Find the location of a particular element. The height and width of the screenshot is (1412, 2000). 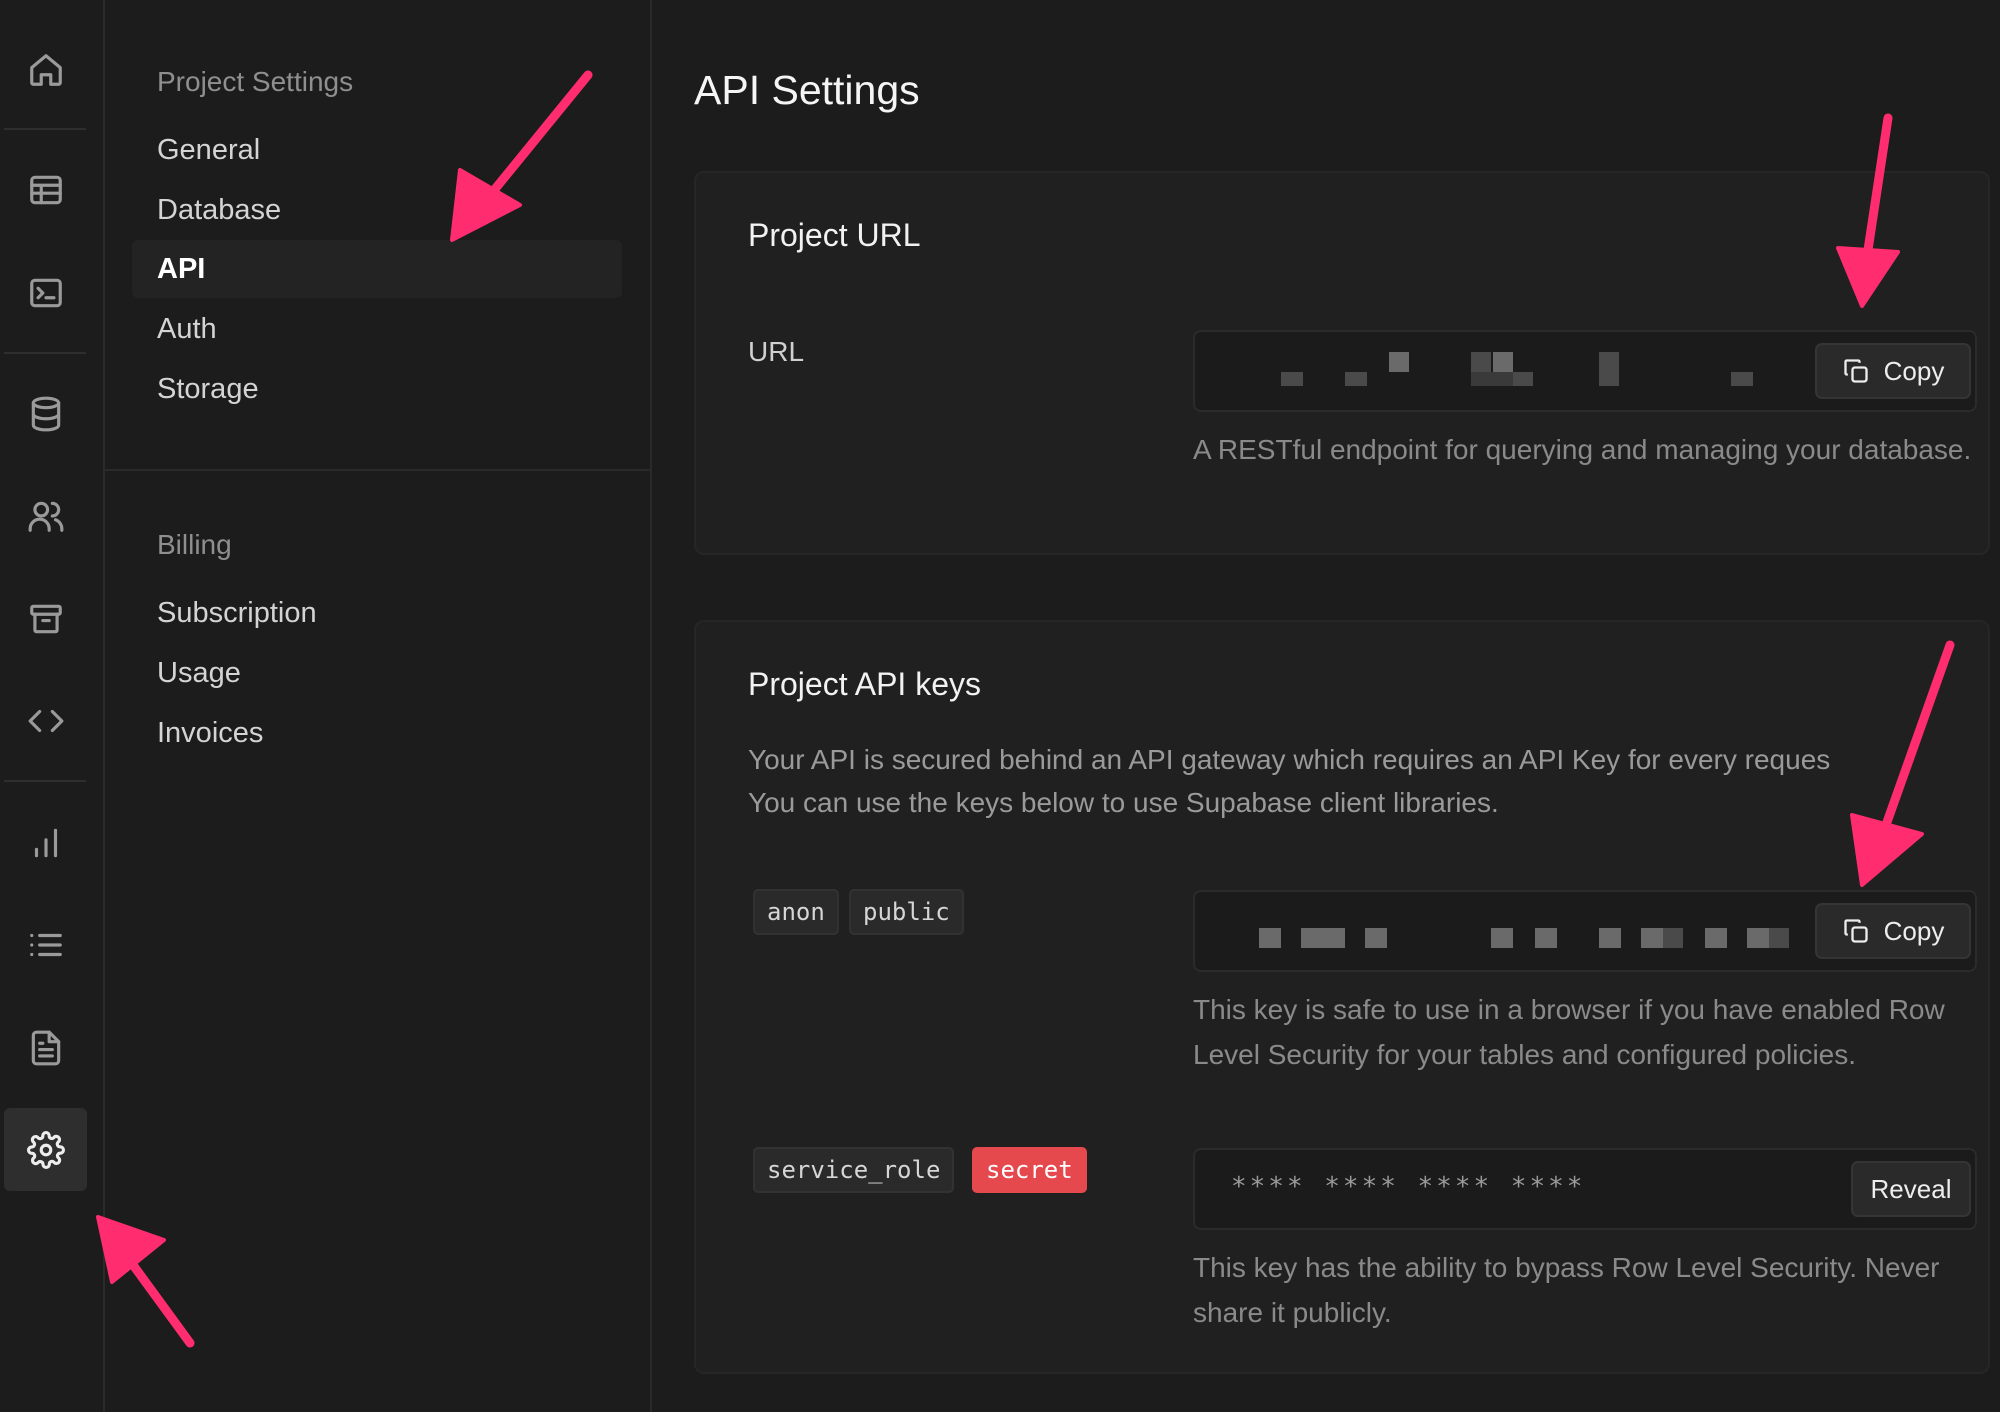

home-icon is located at coordinates (45, 69).